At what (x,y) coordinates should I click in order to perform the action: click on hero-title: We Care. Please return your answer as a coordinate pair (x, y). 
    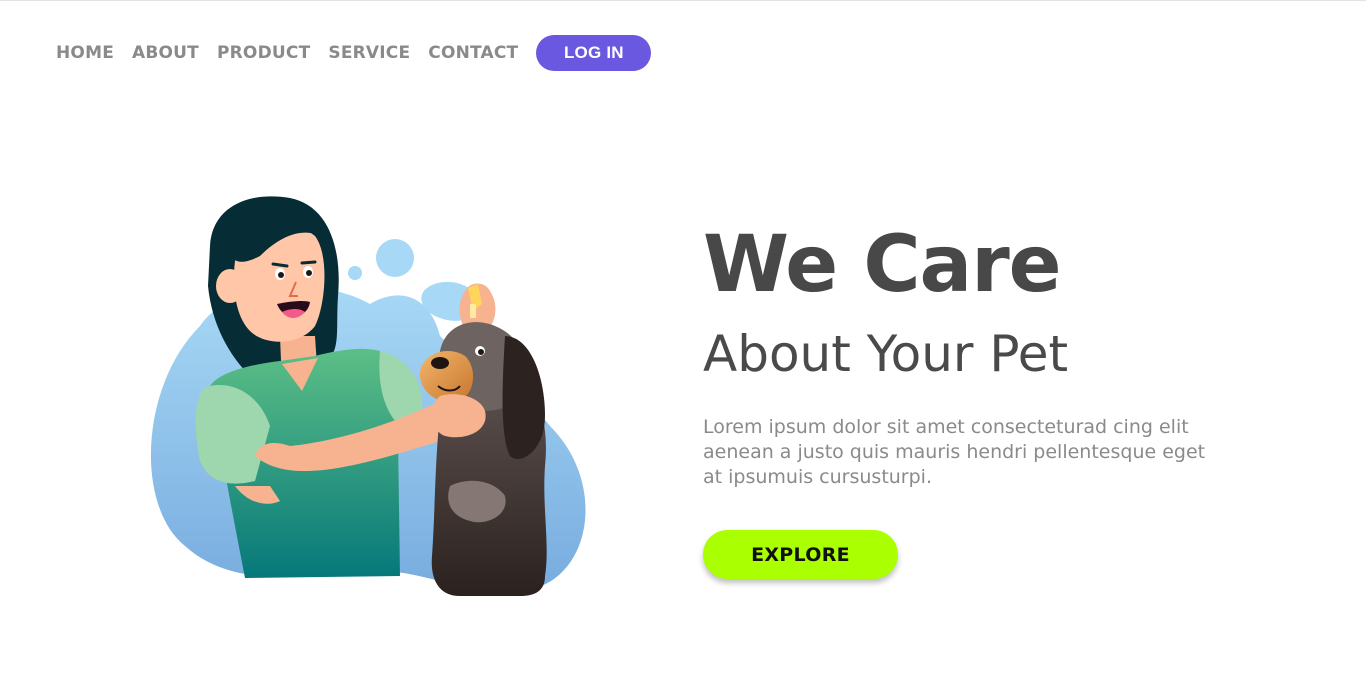
    Looking at the image, I should click on (882, 265).